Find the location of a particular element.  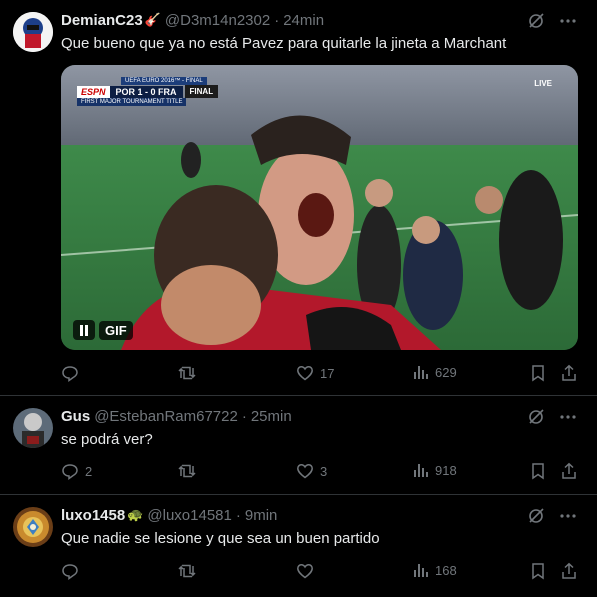

live-tag: LIVE is located at coordinates (543, 83).